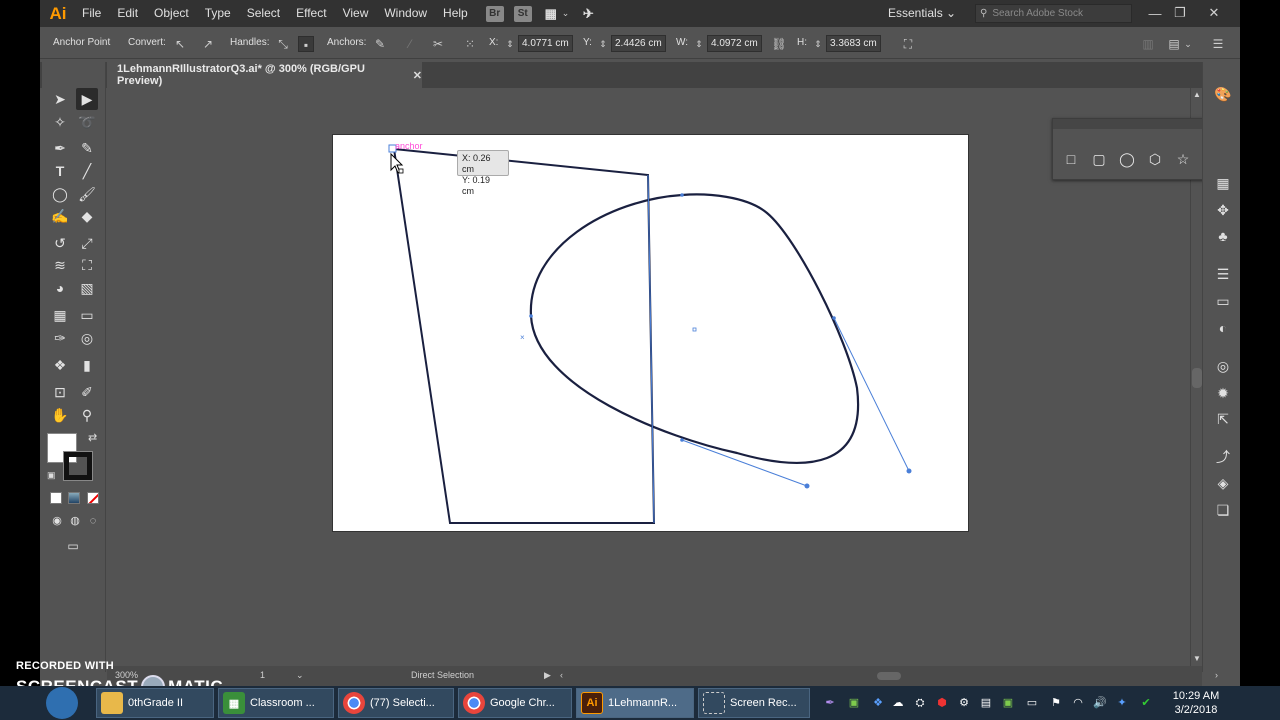 This screenshot has width=1280, height=720. What do you see at coordinates (356, 13) in the screenshot?
I see `menu-view: View` at bounding box center [356, 13].